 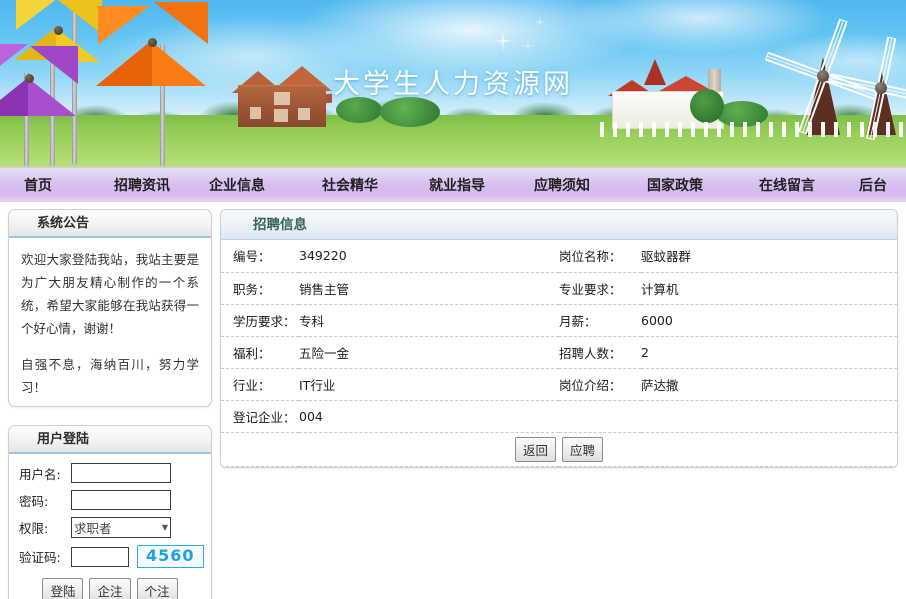 What do you see at coordinates (38, 185) in the screenshot?
I see `nav-home: 首页` at bounding box center [38, 185].